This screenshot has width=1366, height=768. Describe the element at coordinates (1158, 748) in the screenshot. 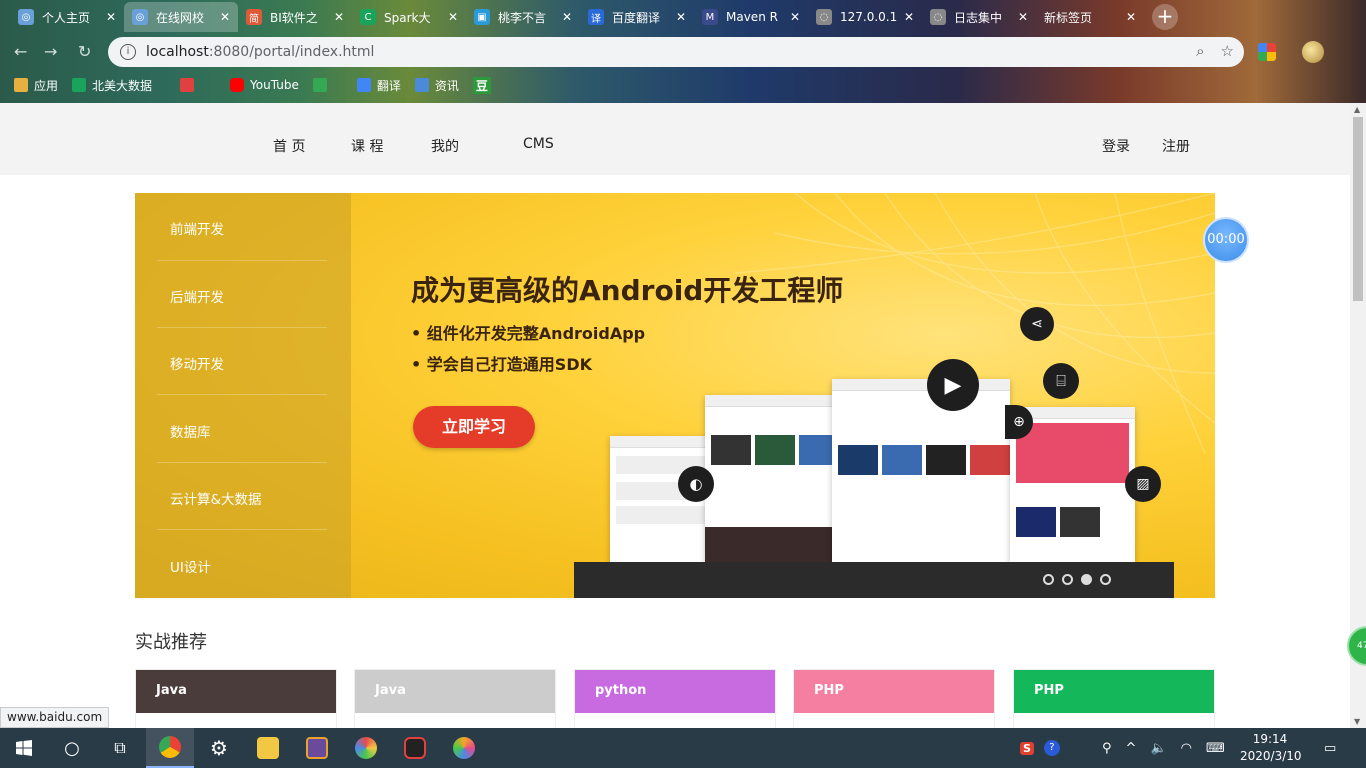

I see `speaker-icon: 🔈` at that location.